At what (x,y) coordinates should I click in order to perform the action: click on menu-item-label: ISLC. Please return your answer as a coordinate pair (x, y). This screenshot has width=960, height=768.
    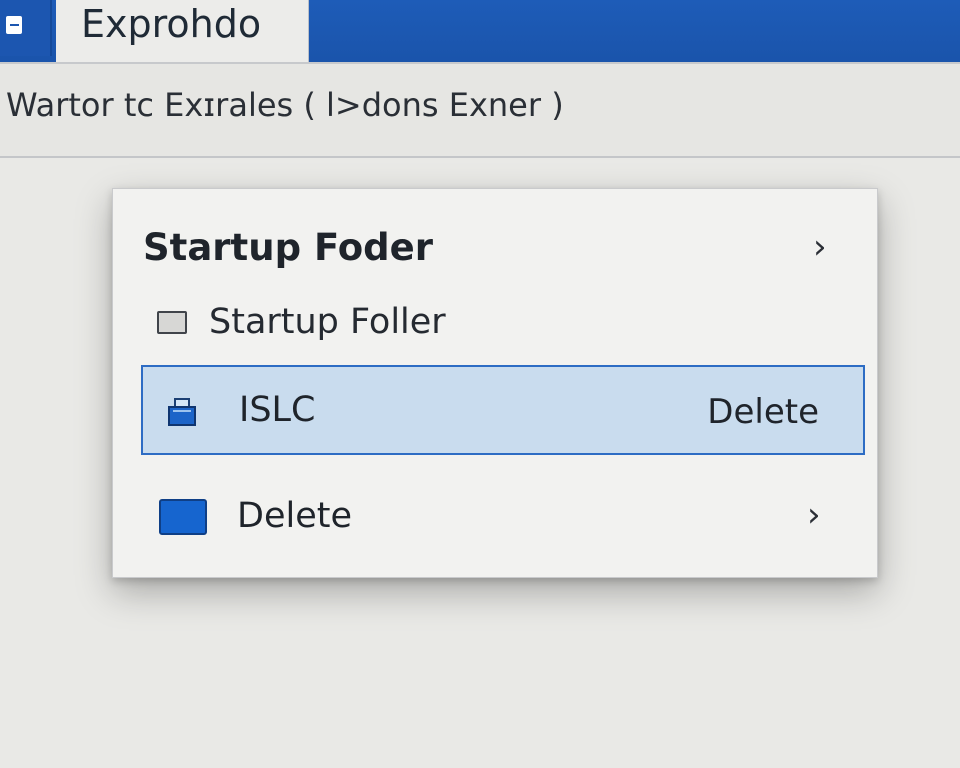
    Looking at the image, I should click on (277, 410).